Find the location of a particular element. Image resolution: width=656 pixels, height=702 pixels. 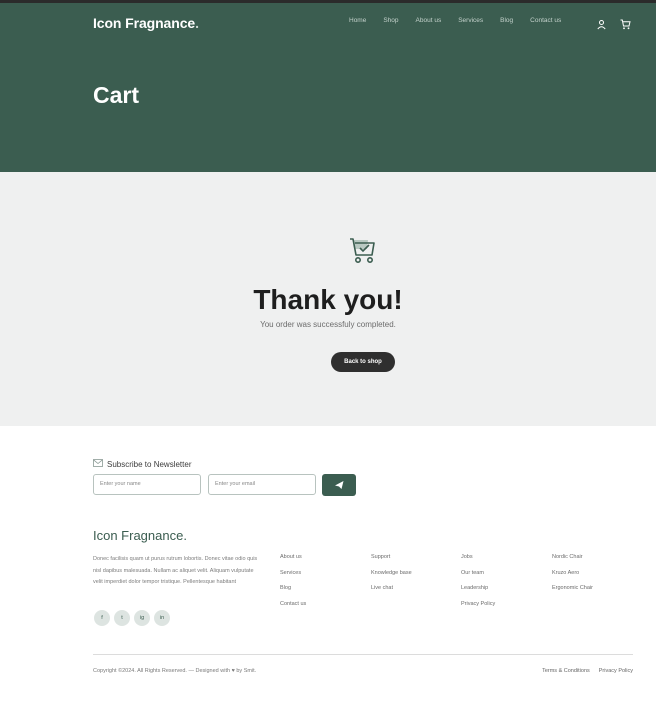

logo-text: Icon Fragnance is located at coordinates (144, 23).